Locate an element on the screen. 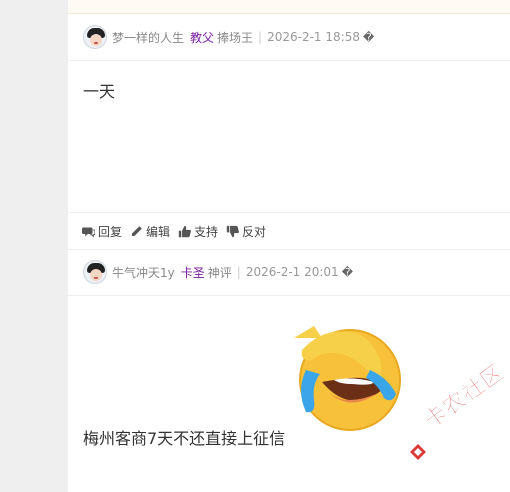 The width and height of the screenshot is (510, 492). reply-label: 回复 is located at coordinates (110, 231).